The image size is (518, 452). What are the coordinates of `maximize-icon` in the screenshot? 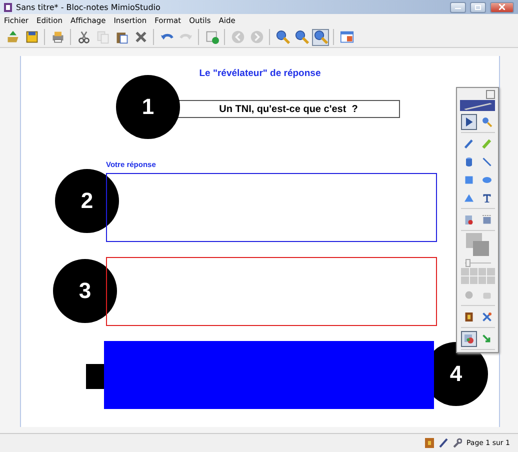 It's located at (478, 7).